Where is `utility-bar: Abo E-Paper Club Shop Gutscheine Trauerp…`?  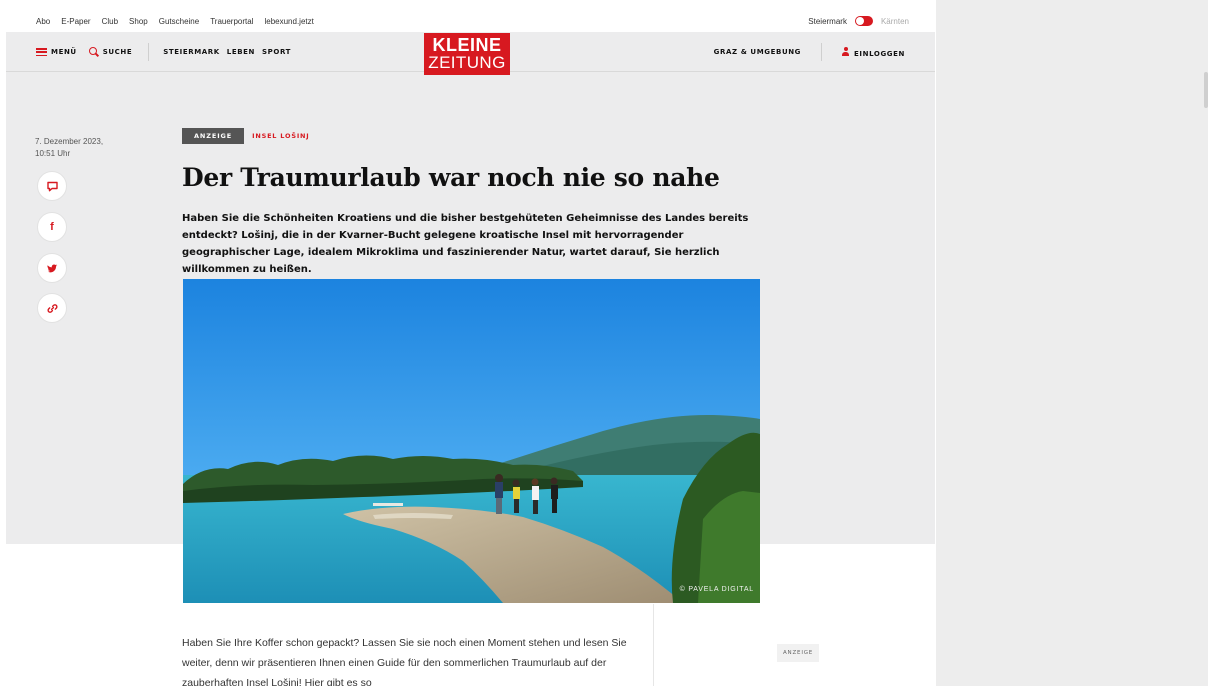 utility-bar: Abo E-Paper Club Shop Gutscheine Trauerp… is located at coordinates (470, 21).